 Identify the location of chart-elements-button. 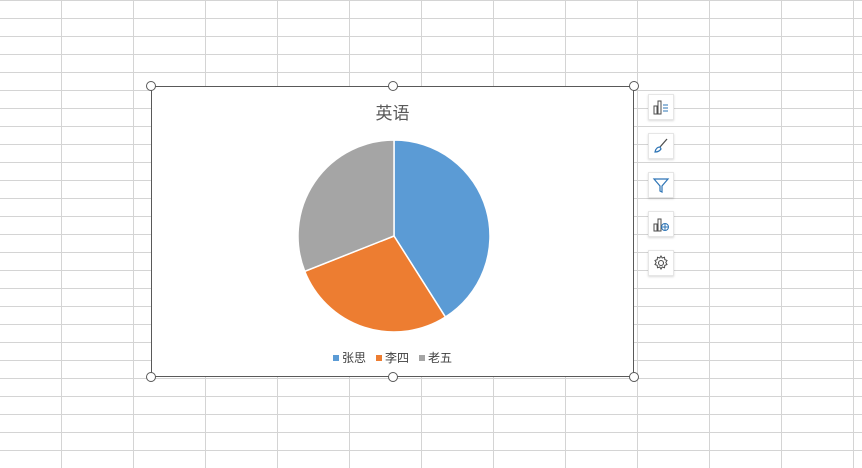
(661, 107).